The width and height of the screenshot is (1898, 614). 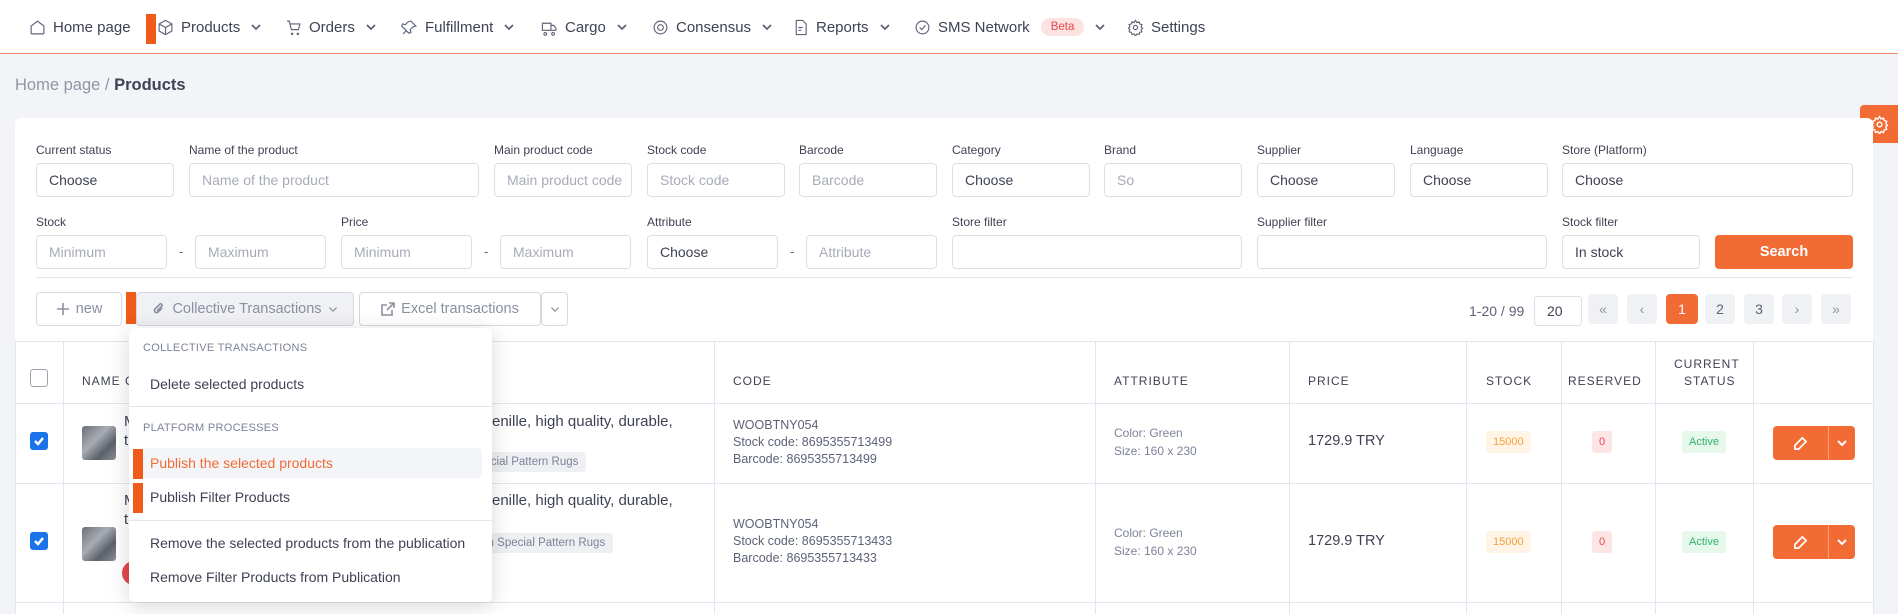 What do you see at coordinates (1558, 311) in the screenshot?
I see `per-page-select: 20` at bounding box center [1558, 311].